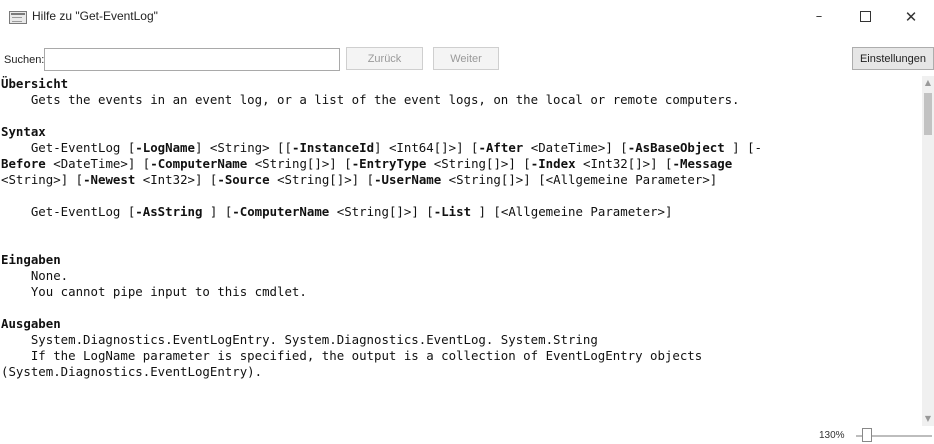 The image size is (934, 444). I want to click on inputs-line: You cannot pipe input to this cmdlet., so click(154, 291).